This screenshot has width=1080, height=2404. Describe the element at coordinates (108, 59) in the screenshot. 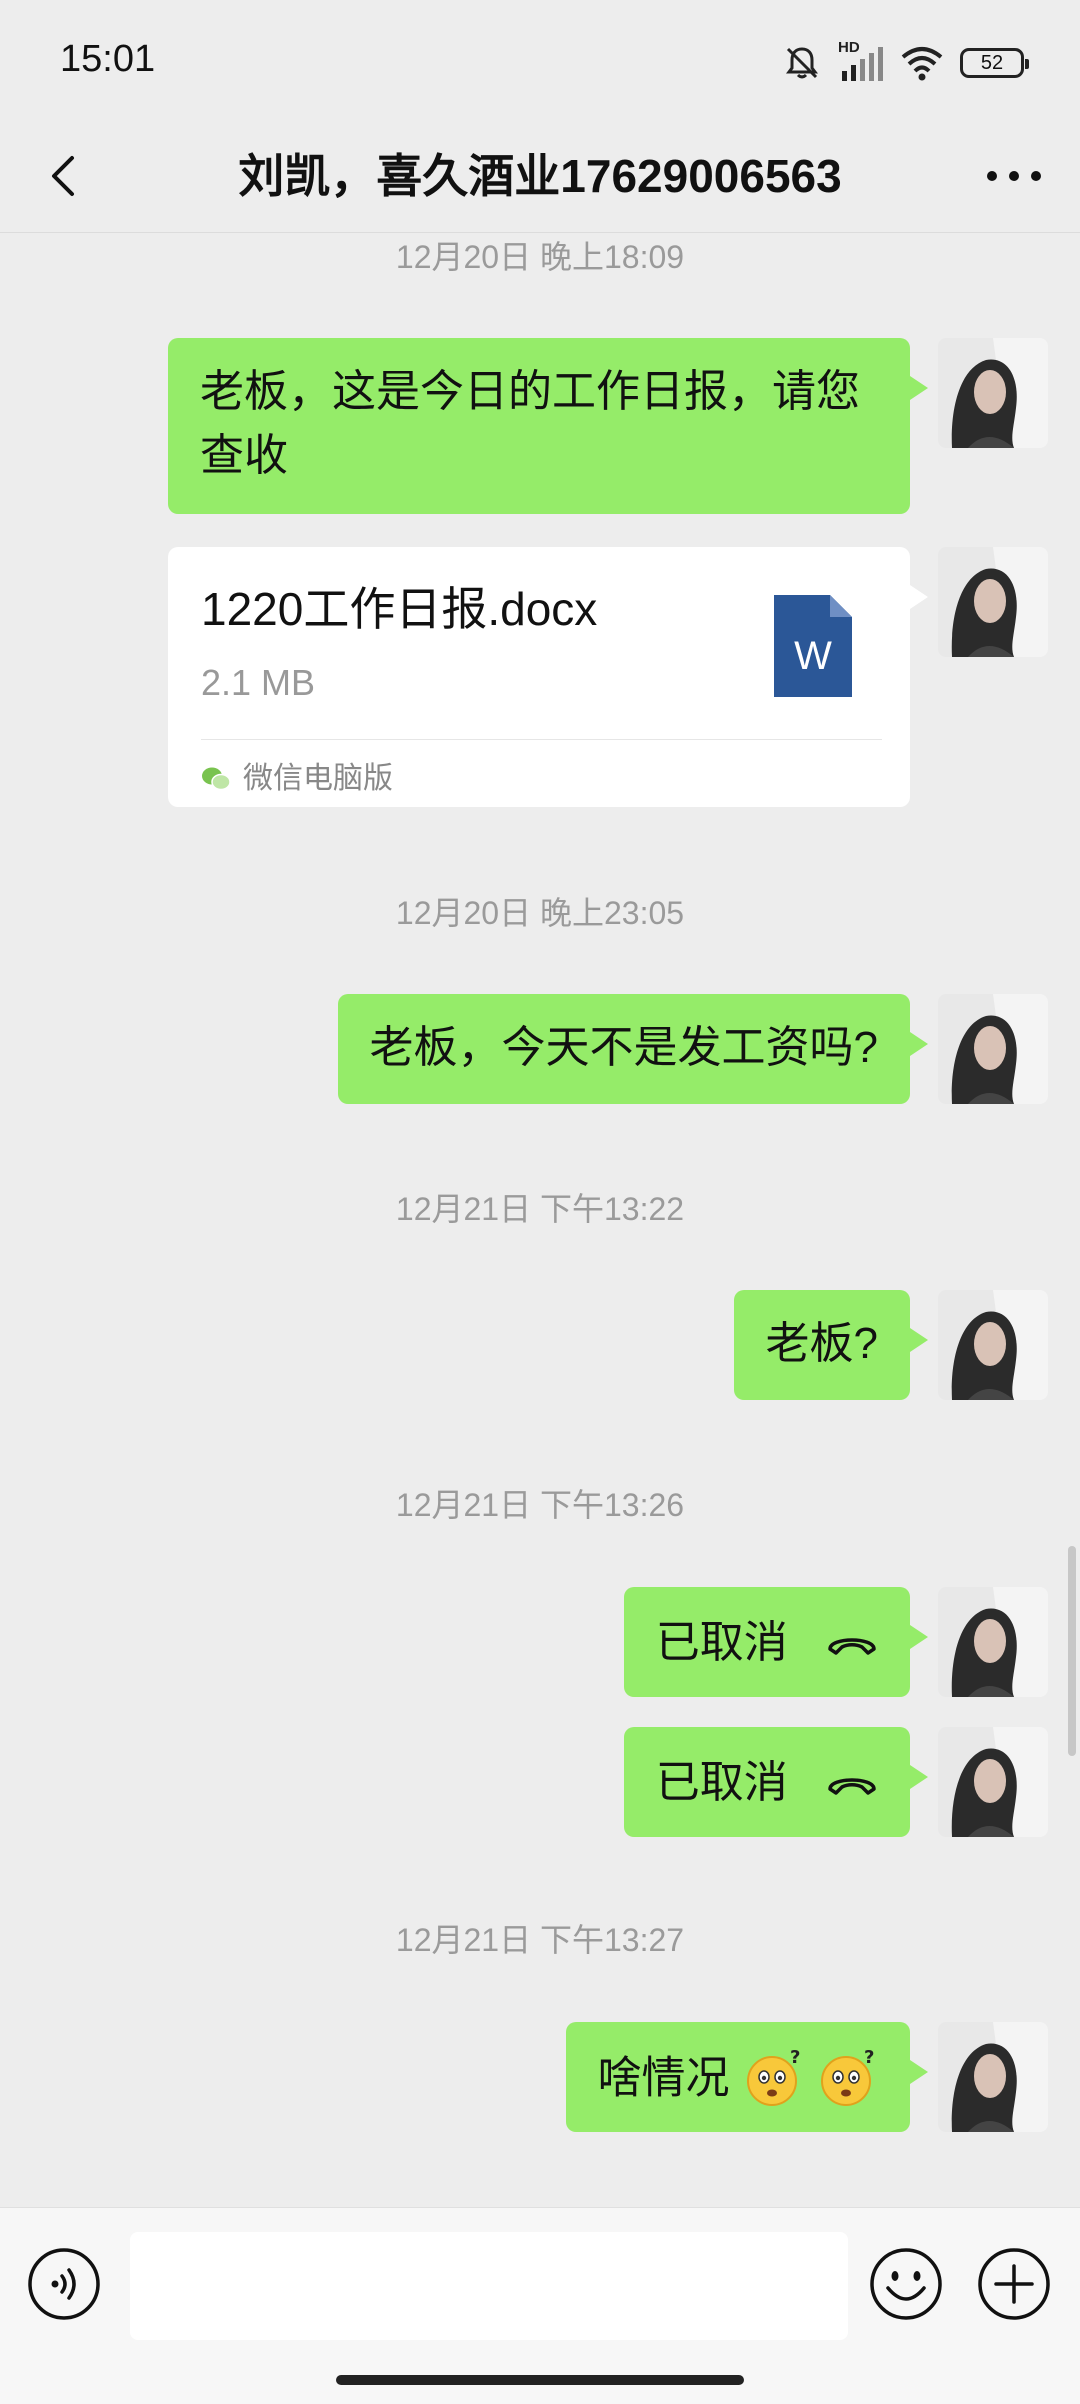

I see `status-time: 15:01` at that location.